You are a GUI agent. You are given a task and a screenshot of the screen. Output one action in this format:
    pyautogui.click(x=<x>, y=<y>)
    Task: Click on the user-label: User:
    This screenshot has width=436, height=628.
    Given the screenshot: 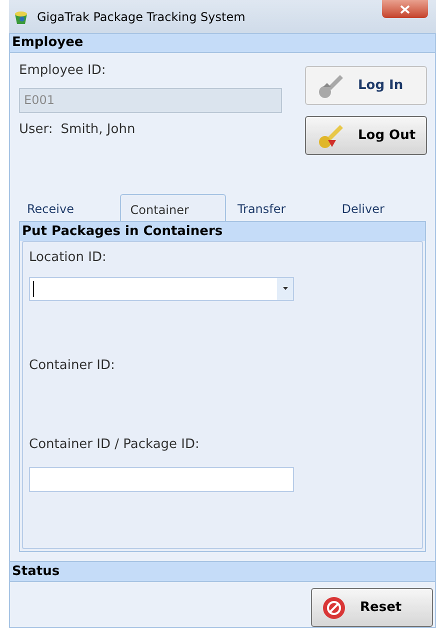 What is the action you would take?
    pyautogui.click(x=36, y=129)
    